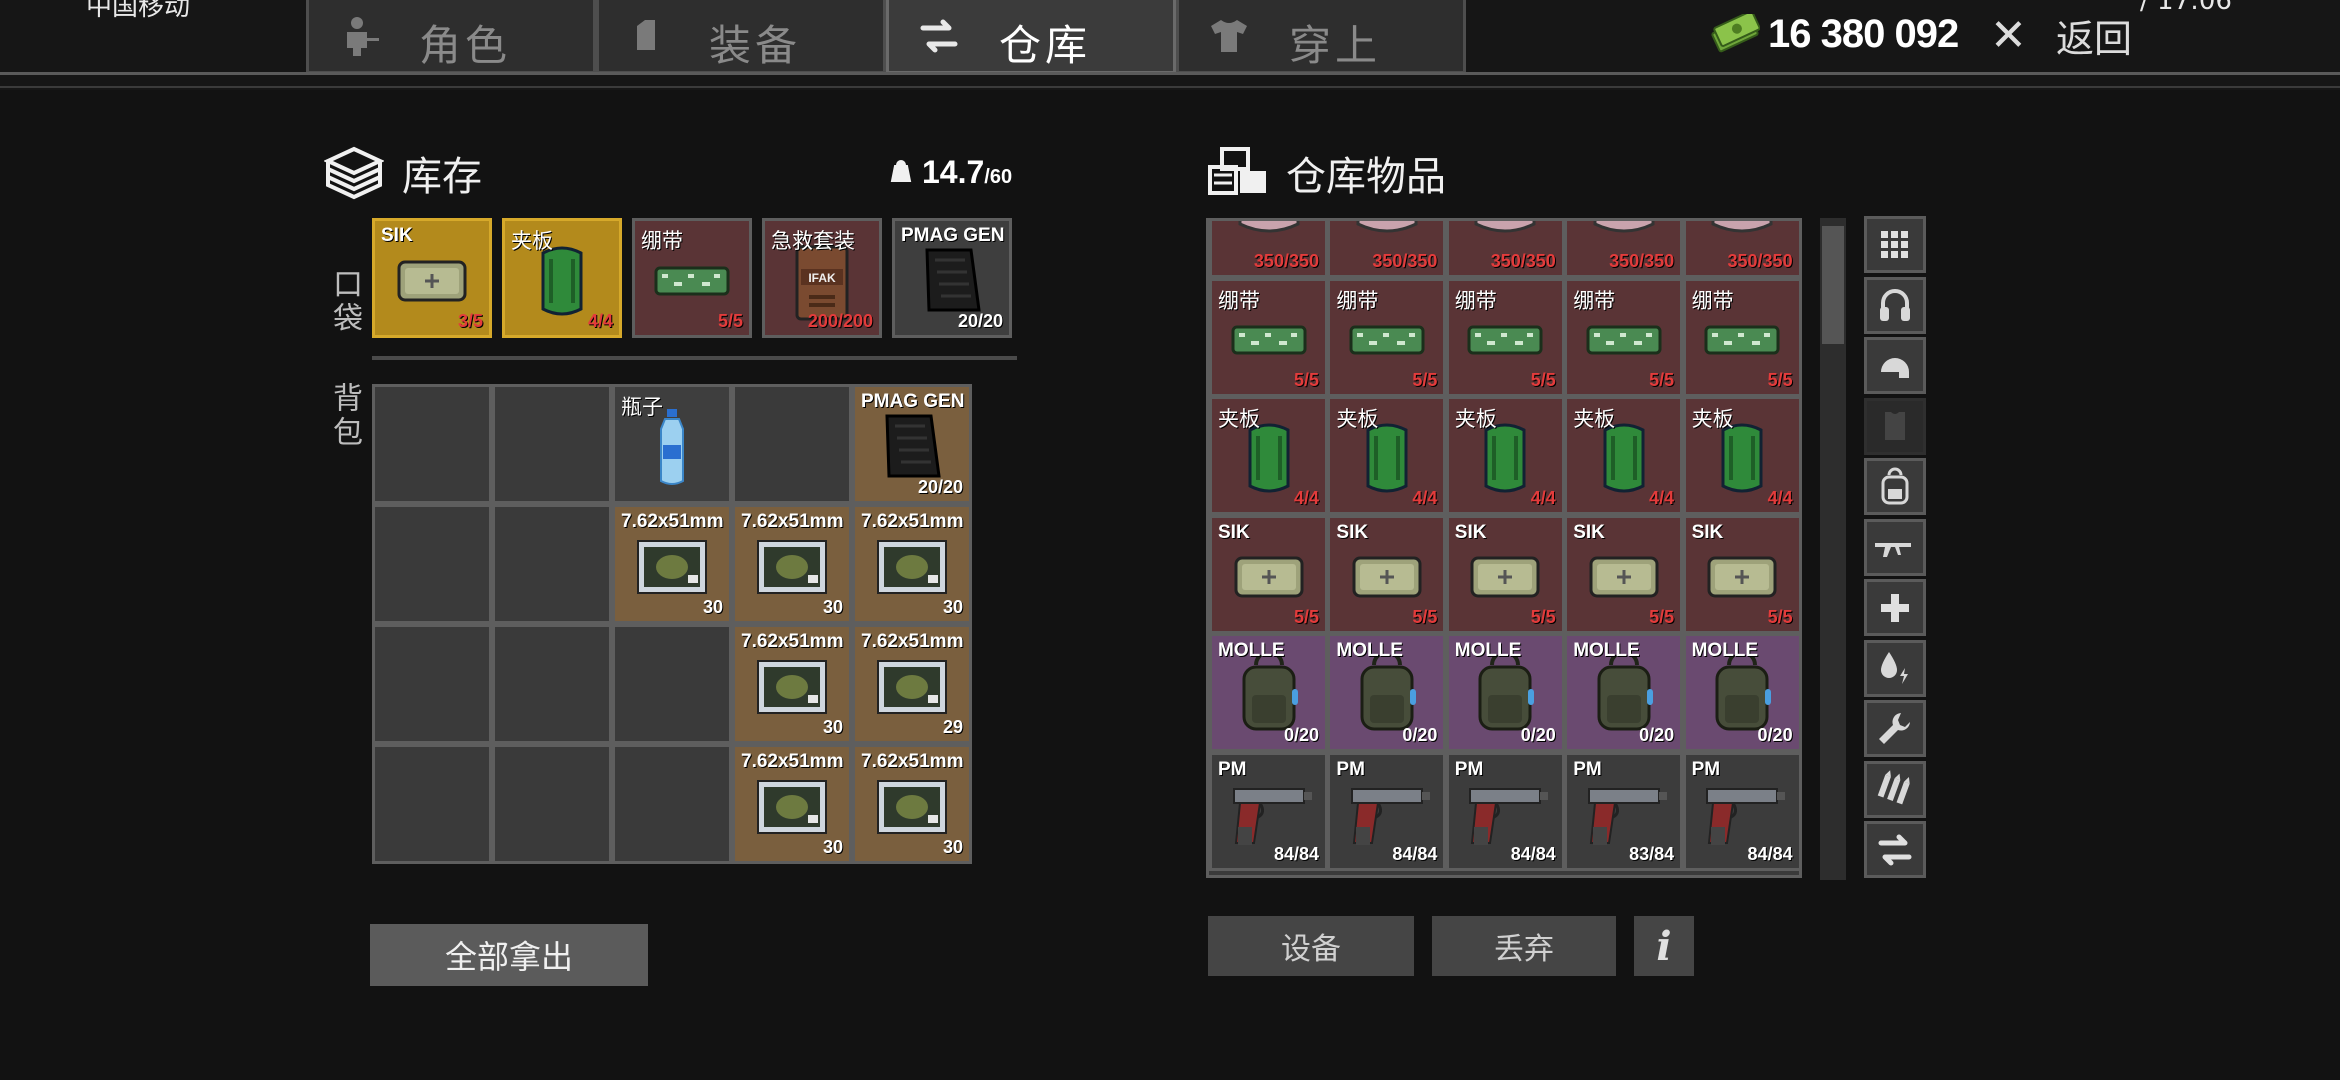  I want to click on filter-weapons, so click(1895, 547).